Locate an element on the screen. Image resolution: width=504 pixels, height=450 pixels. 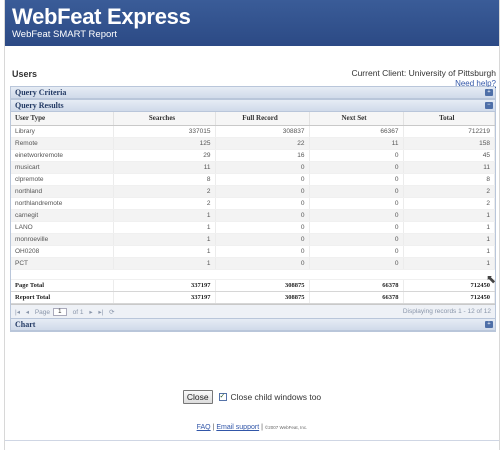
table-row: Remote 125 22 11 158 is located at coordinates (253, 143).